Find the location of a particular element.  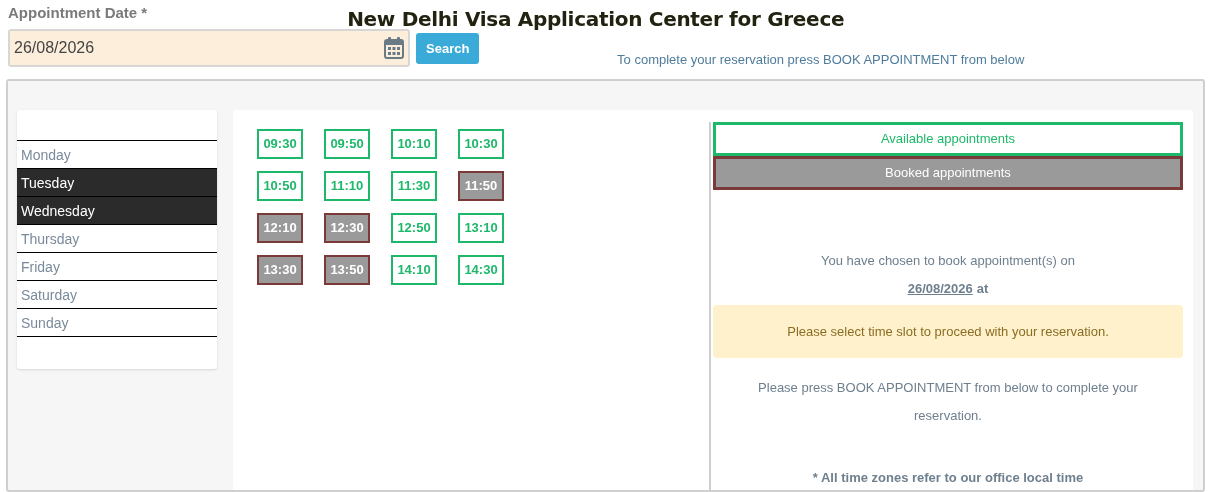

time-slot: 13:30 is located at coordinates (280, 270).